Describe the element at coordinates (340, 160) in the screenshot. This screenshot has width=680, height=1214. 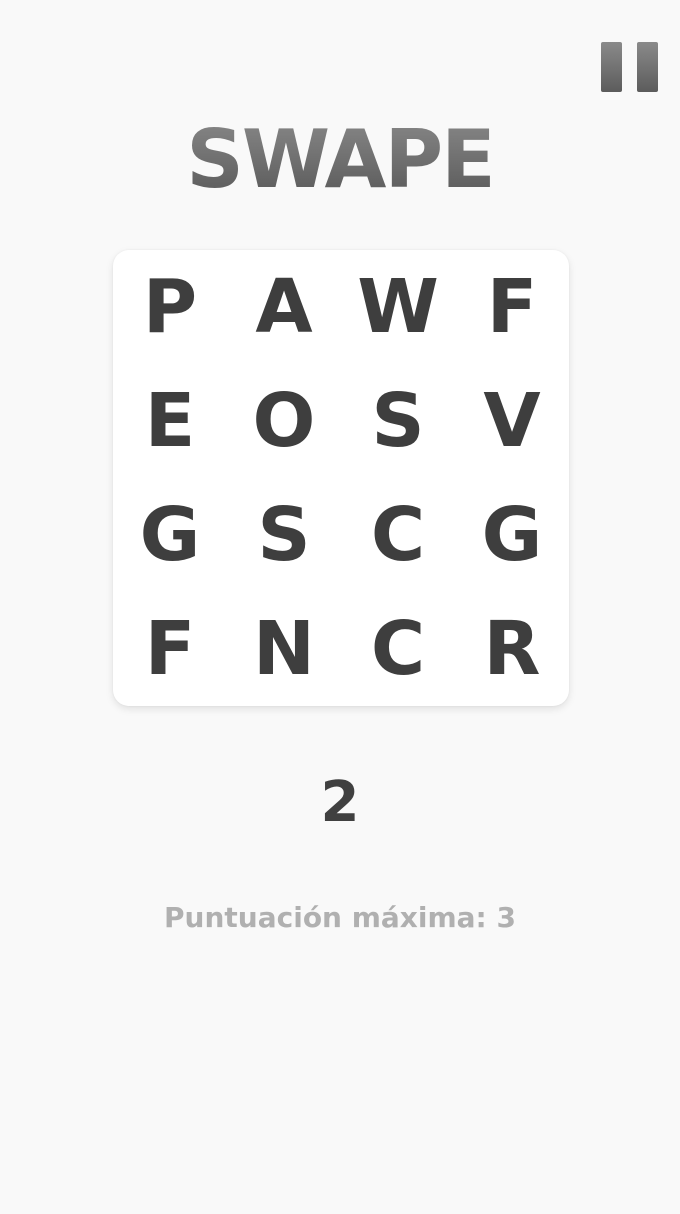
I see `game-title: SWAPE` at that location.